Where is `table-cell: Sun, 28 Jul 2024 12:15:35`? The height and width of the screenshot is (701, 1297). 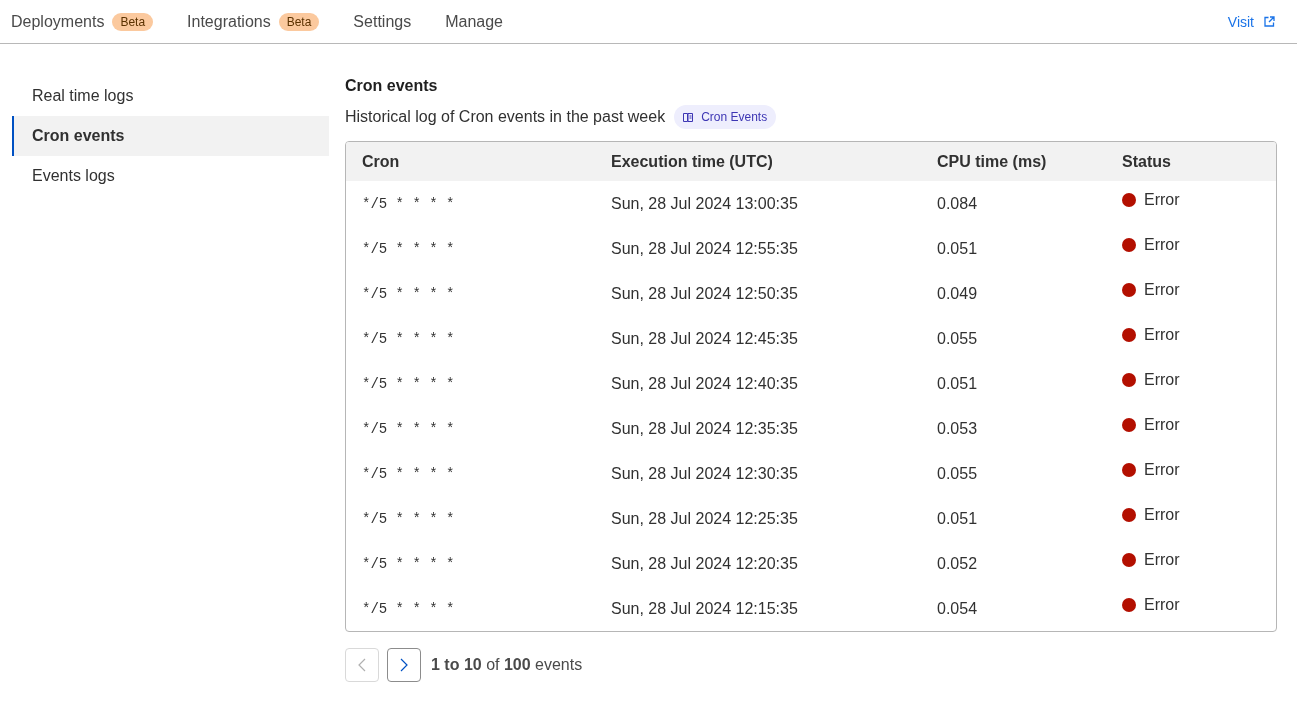
table-cell: Sun, 28 Jul 2024 12:15:35 is located at coordinates (704, 608).